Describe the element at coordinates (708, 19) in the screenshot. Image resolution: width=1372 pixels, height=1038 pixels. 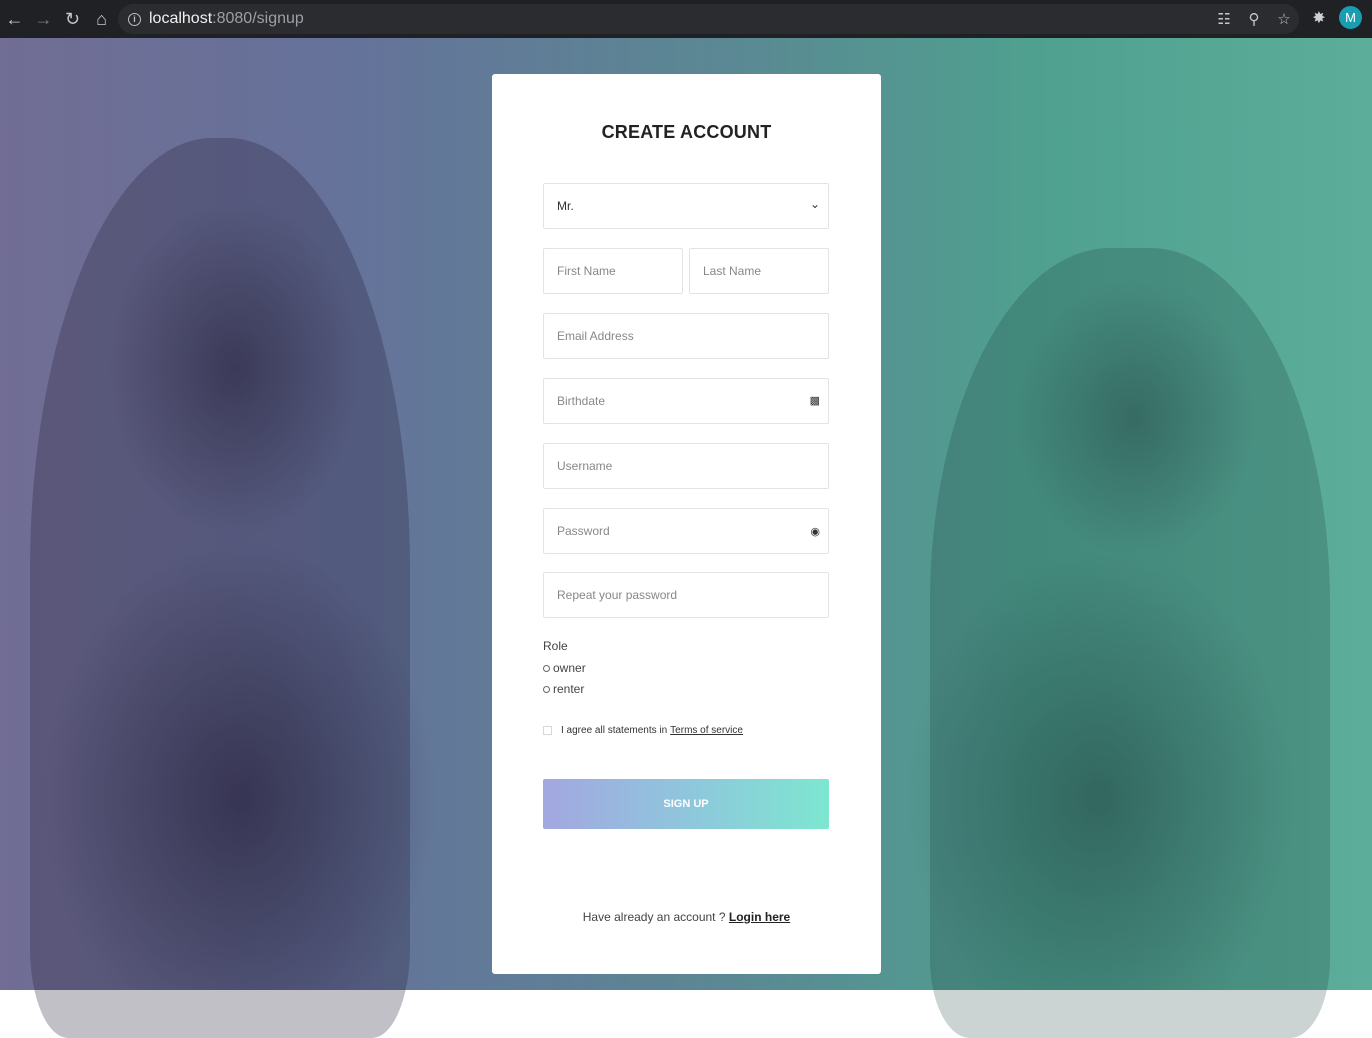
I see `address-bar: i localhost:8080/signup ☷ ⚲ ☆` at that location.